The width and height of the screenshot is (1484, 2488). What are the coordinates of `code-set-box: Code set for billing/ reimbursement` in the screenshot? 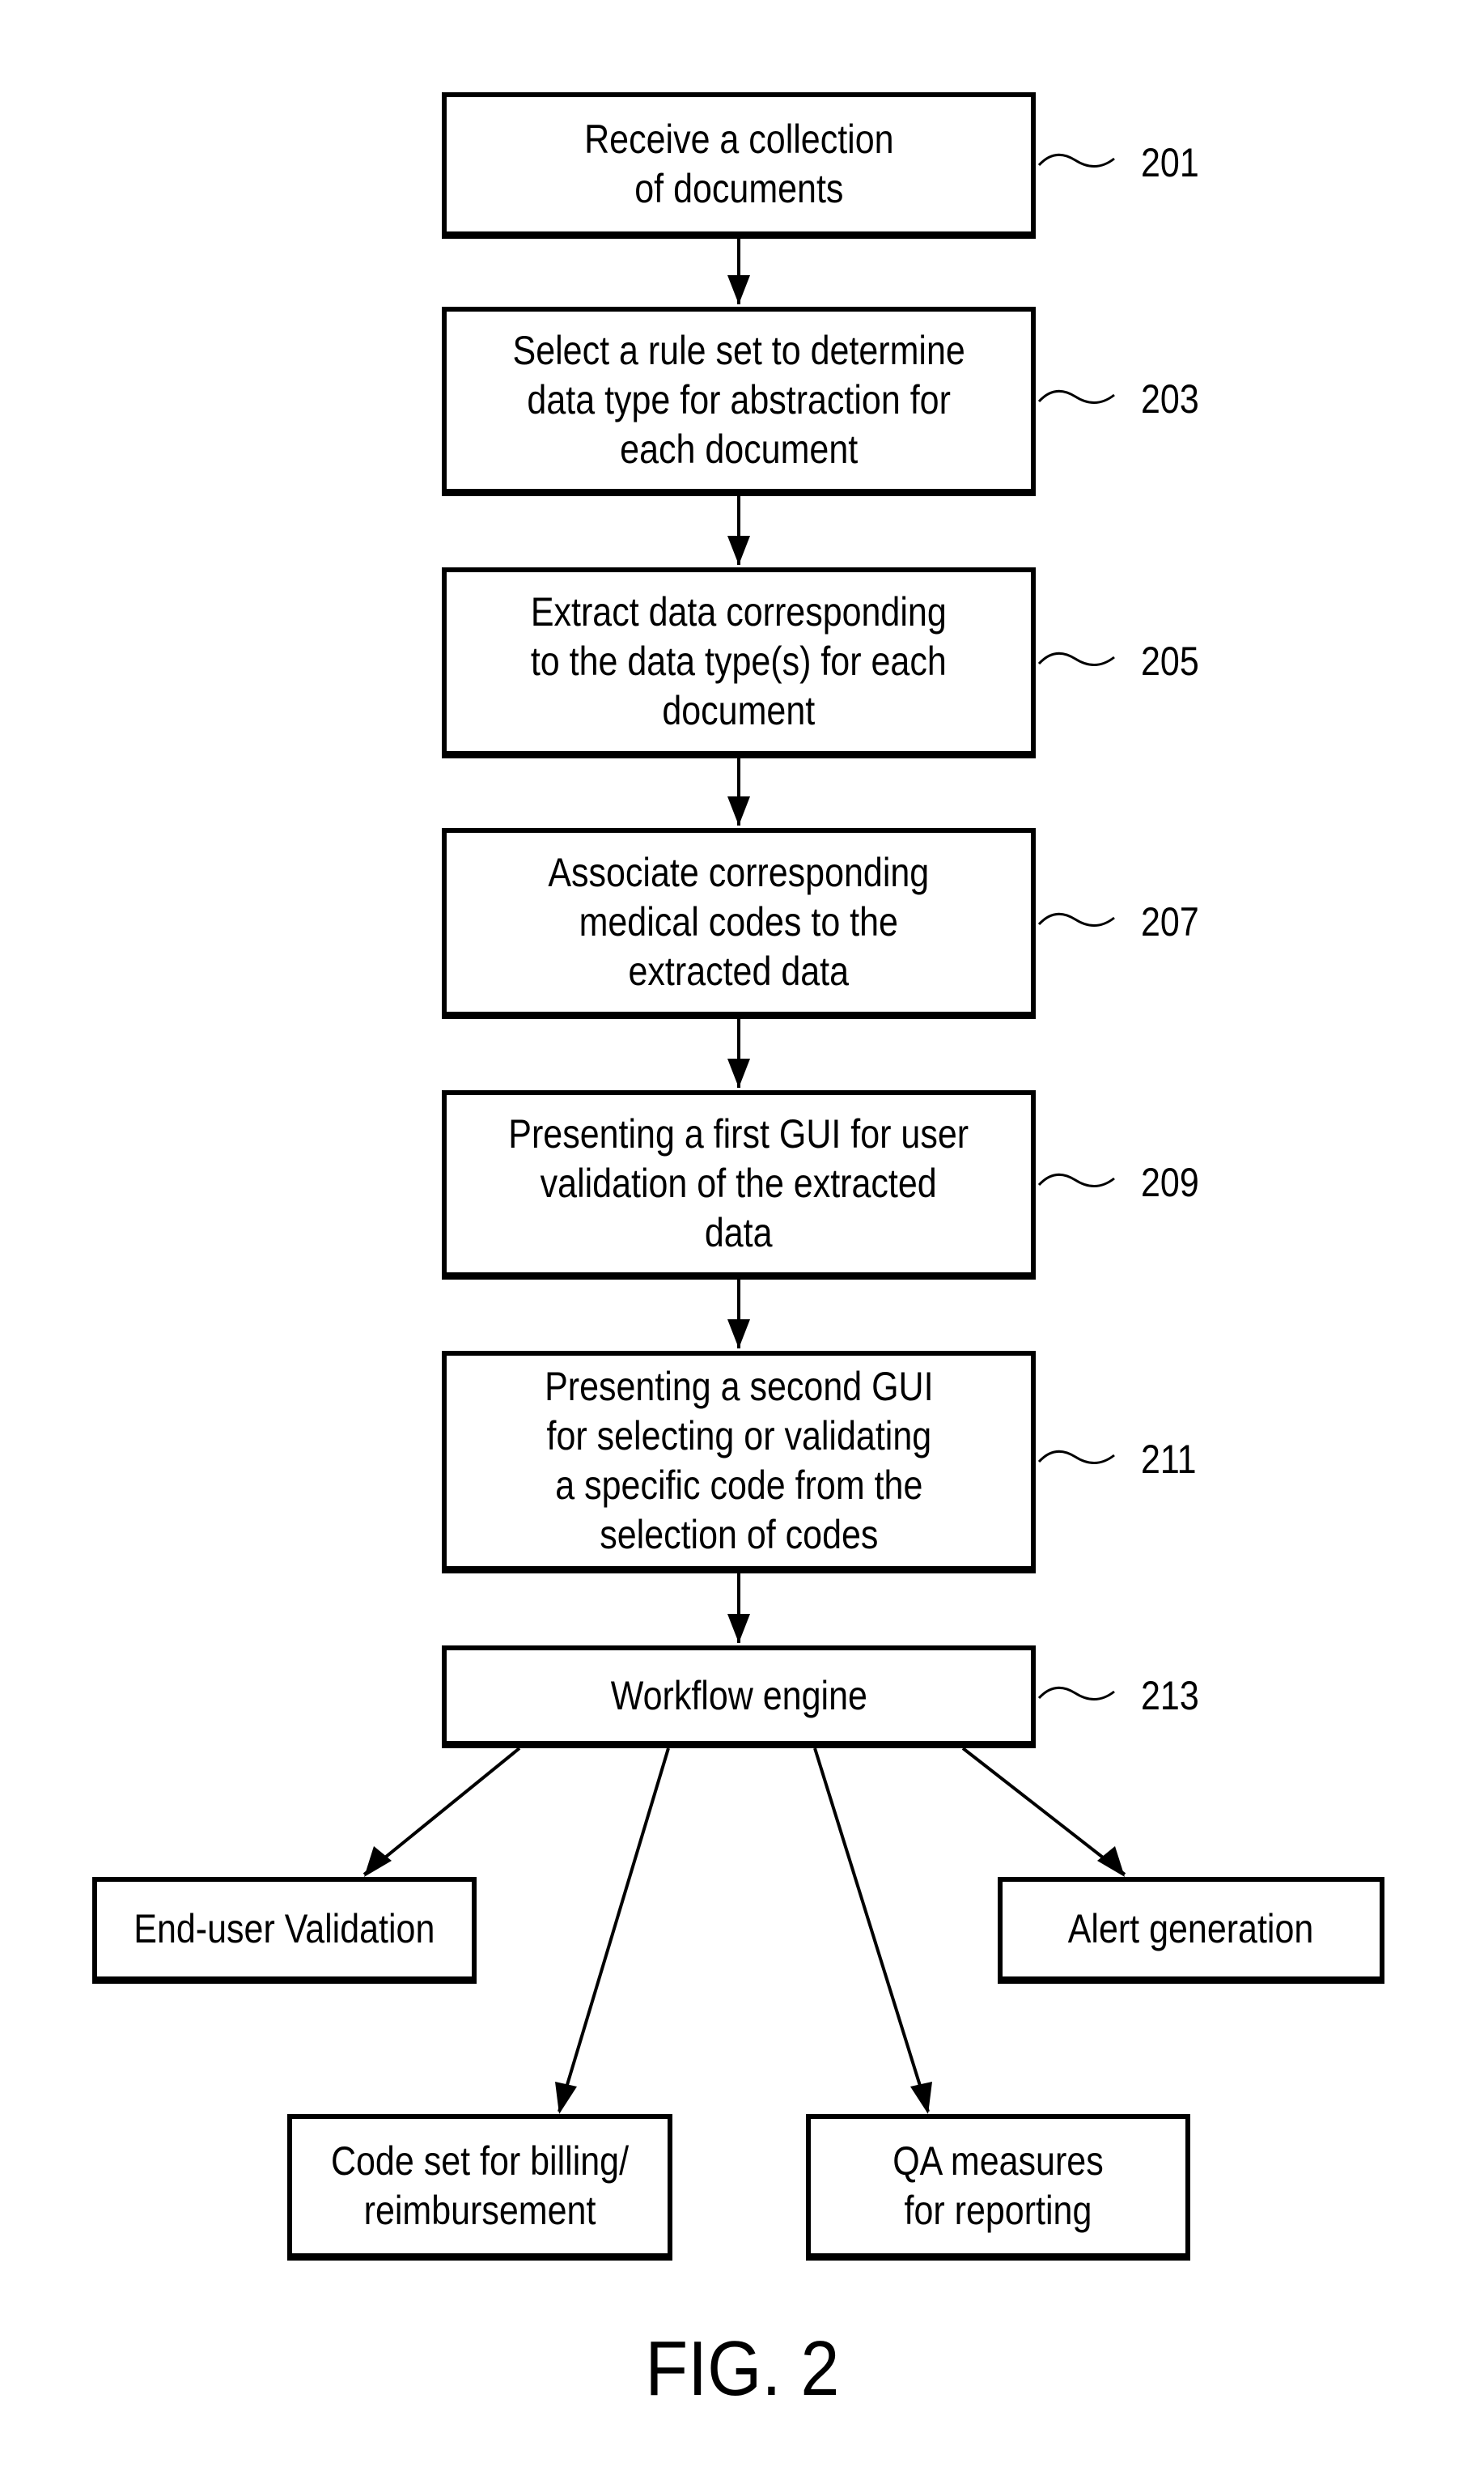 It's located at (479, 2187).